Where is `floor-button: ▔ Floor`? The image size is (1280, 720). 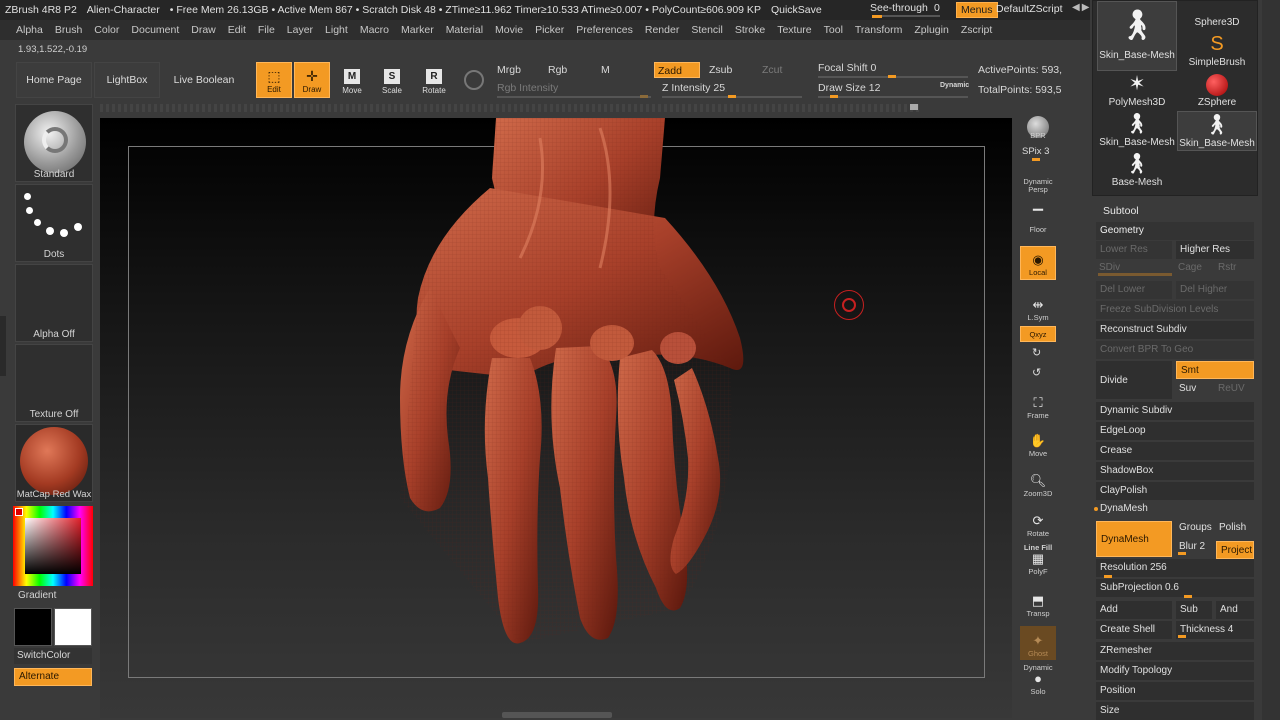 floor-button: ▔ Floor is located at coordinates (1038, 219).